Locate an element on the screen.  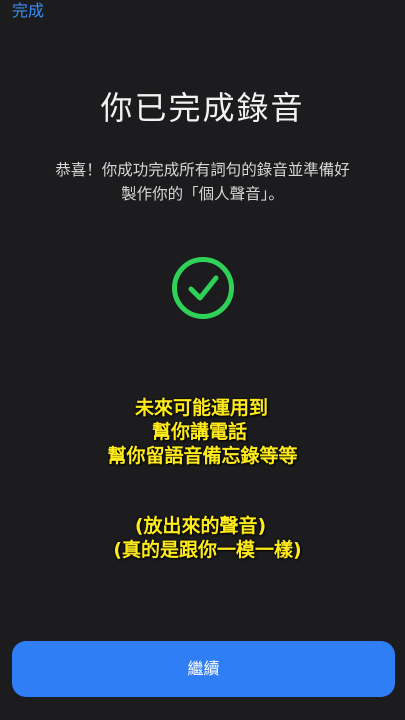
caption-line: (真的是跟你一模一樣) is located at coordinates (207, 550).